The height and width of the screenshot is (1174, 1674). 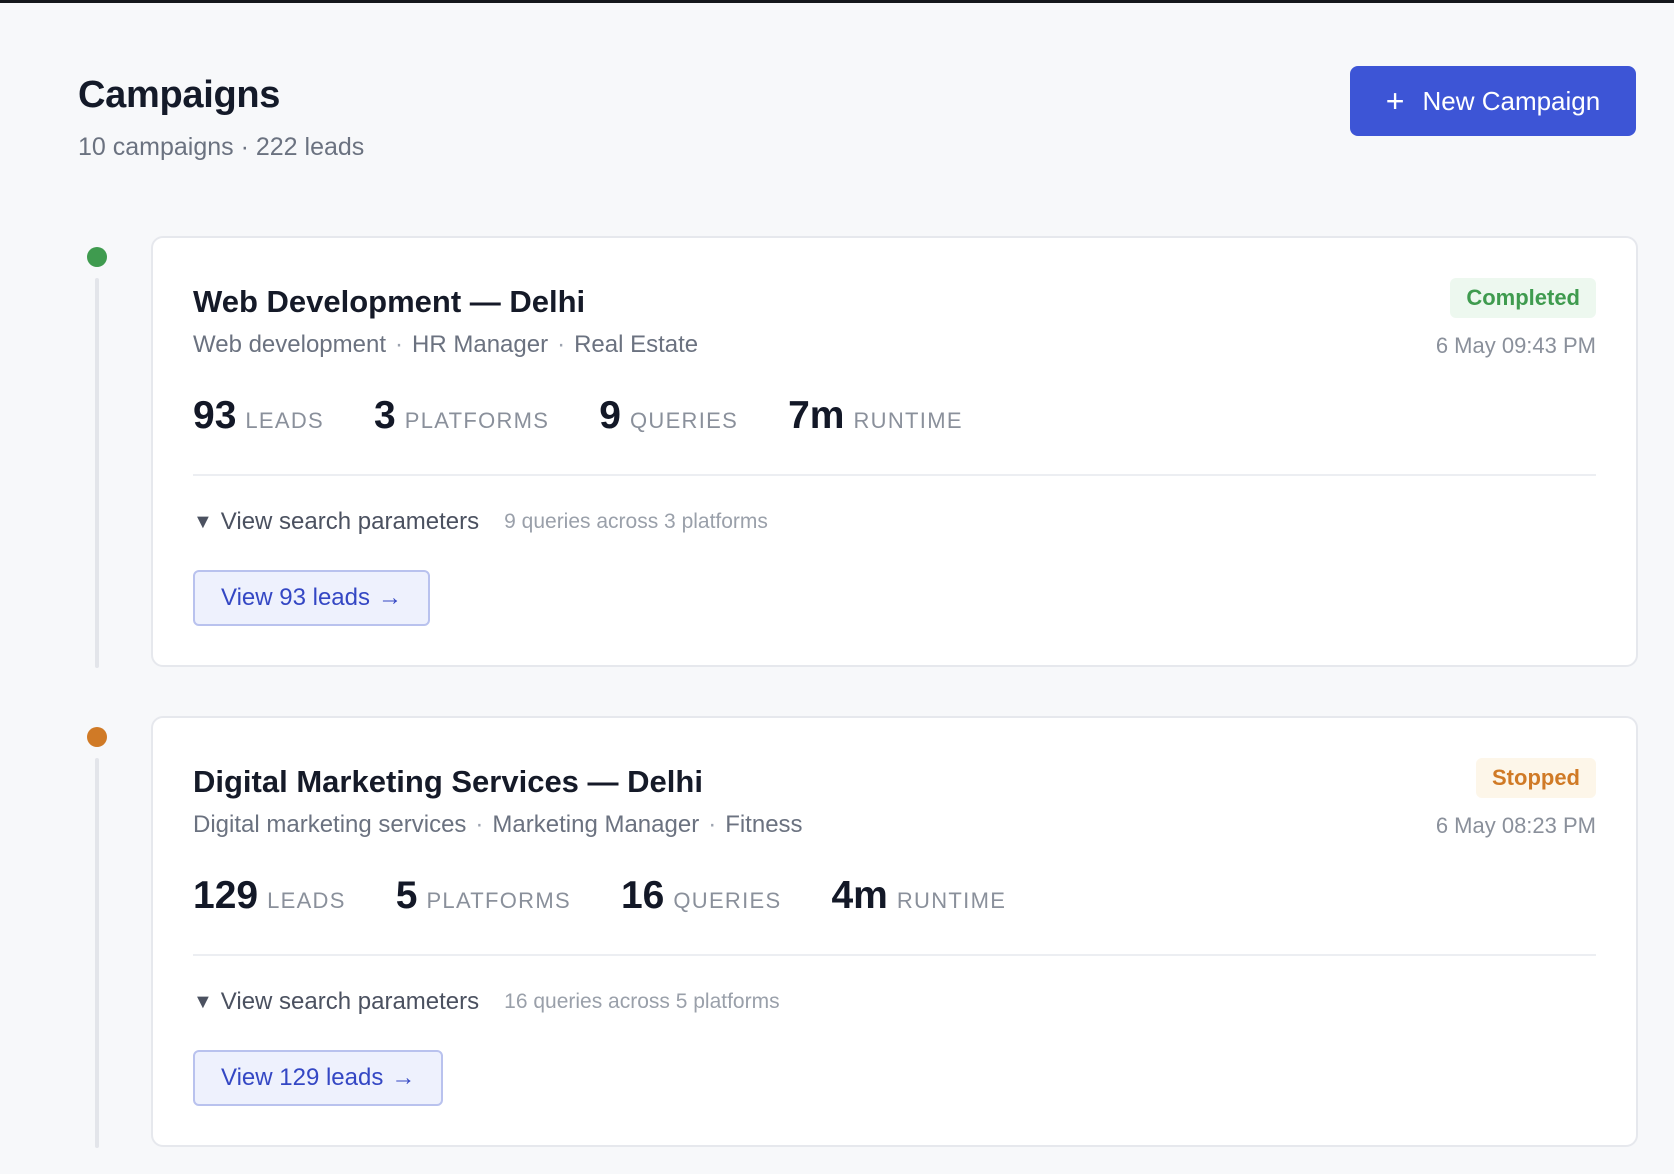 I want to click on status-badge: Stopped, so click(x=1536, y=778).